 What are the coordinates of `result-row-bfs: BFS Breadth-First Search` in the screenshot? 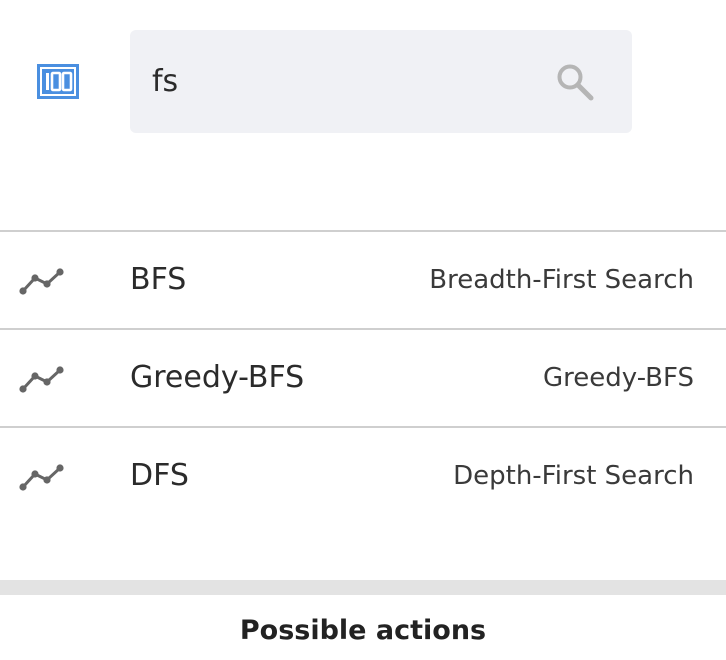 It's located at (363, 279).